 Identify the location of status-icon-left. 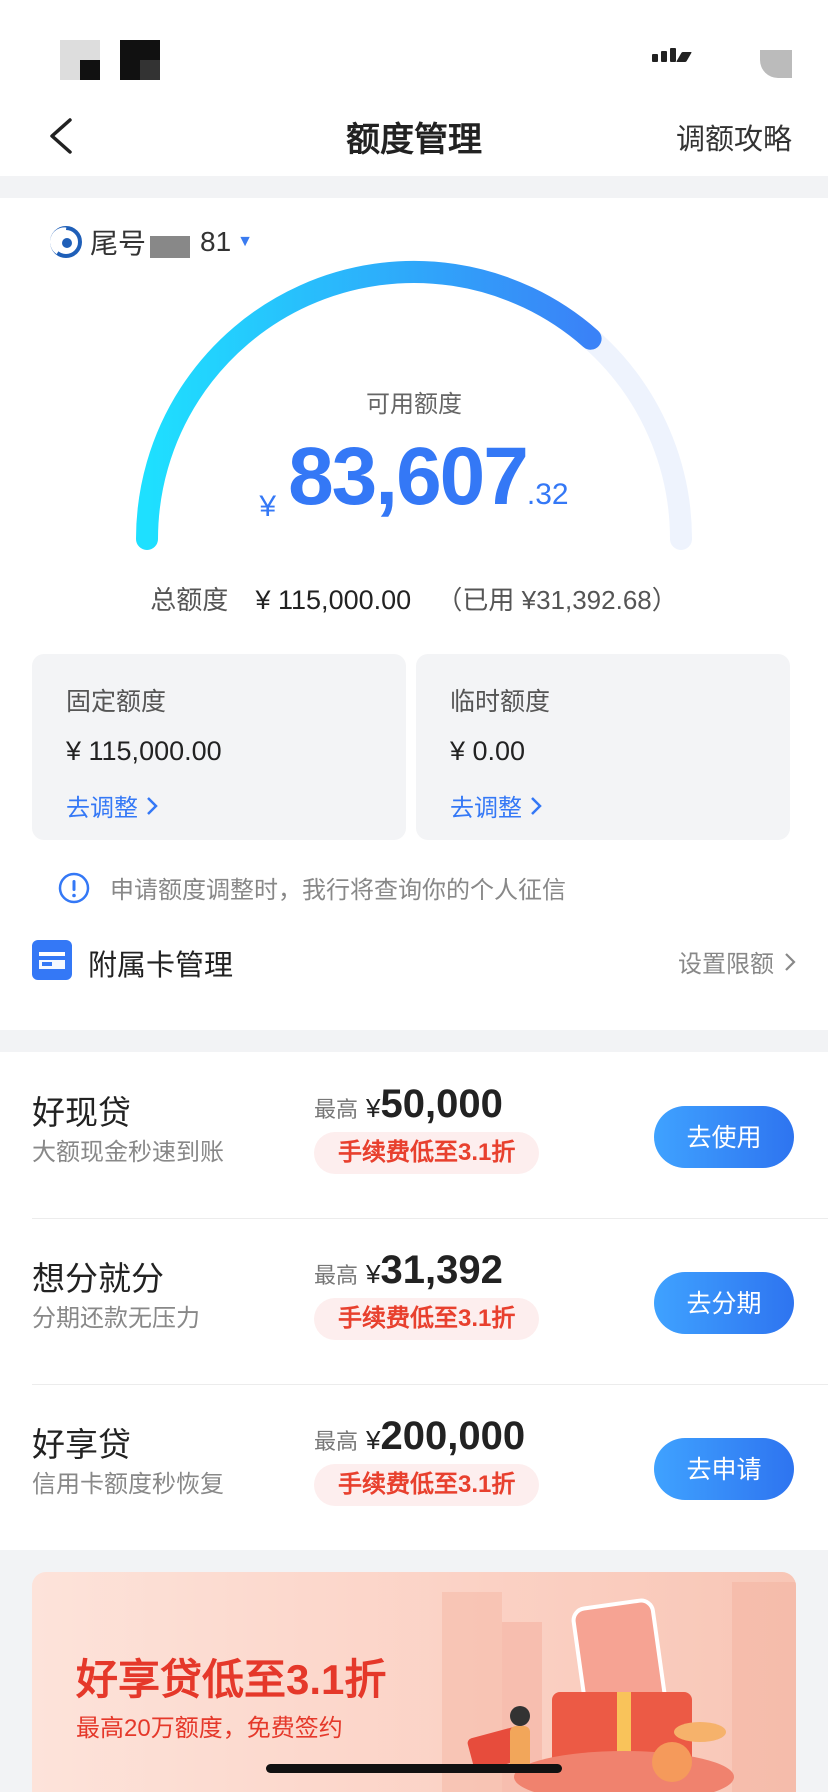
(80, 60).